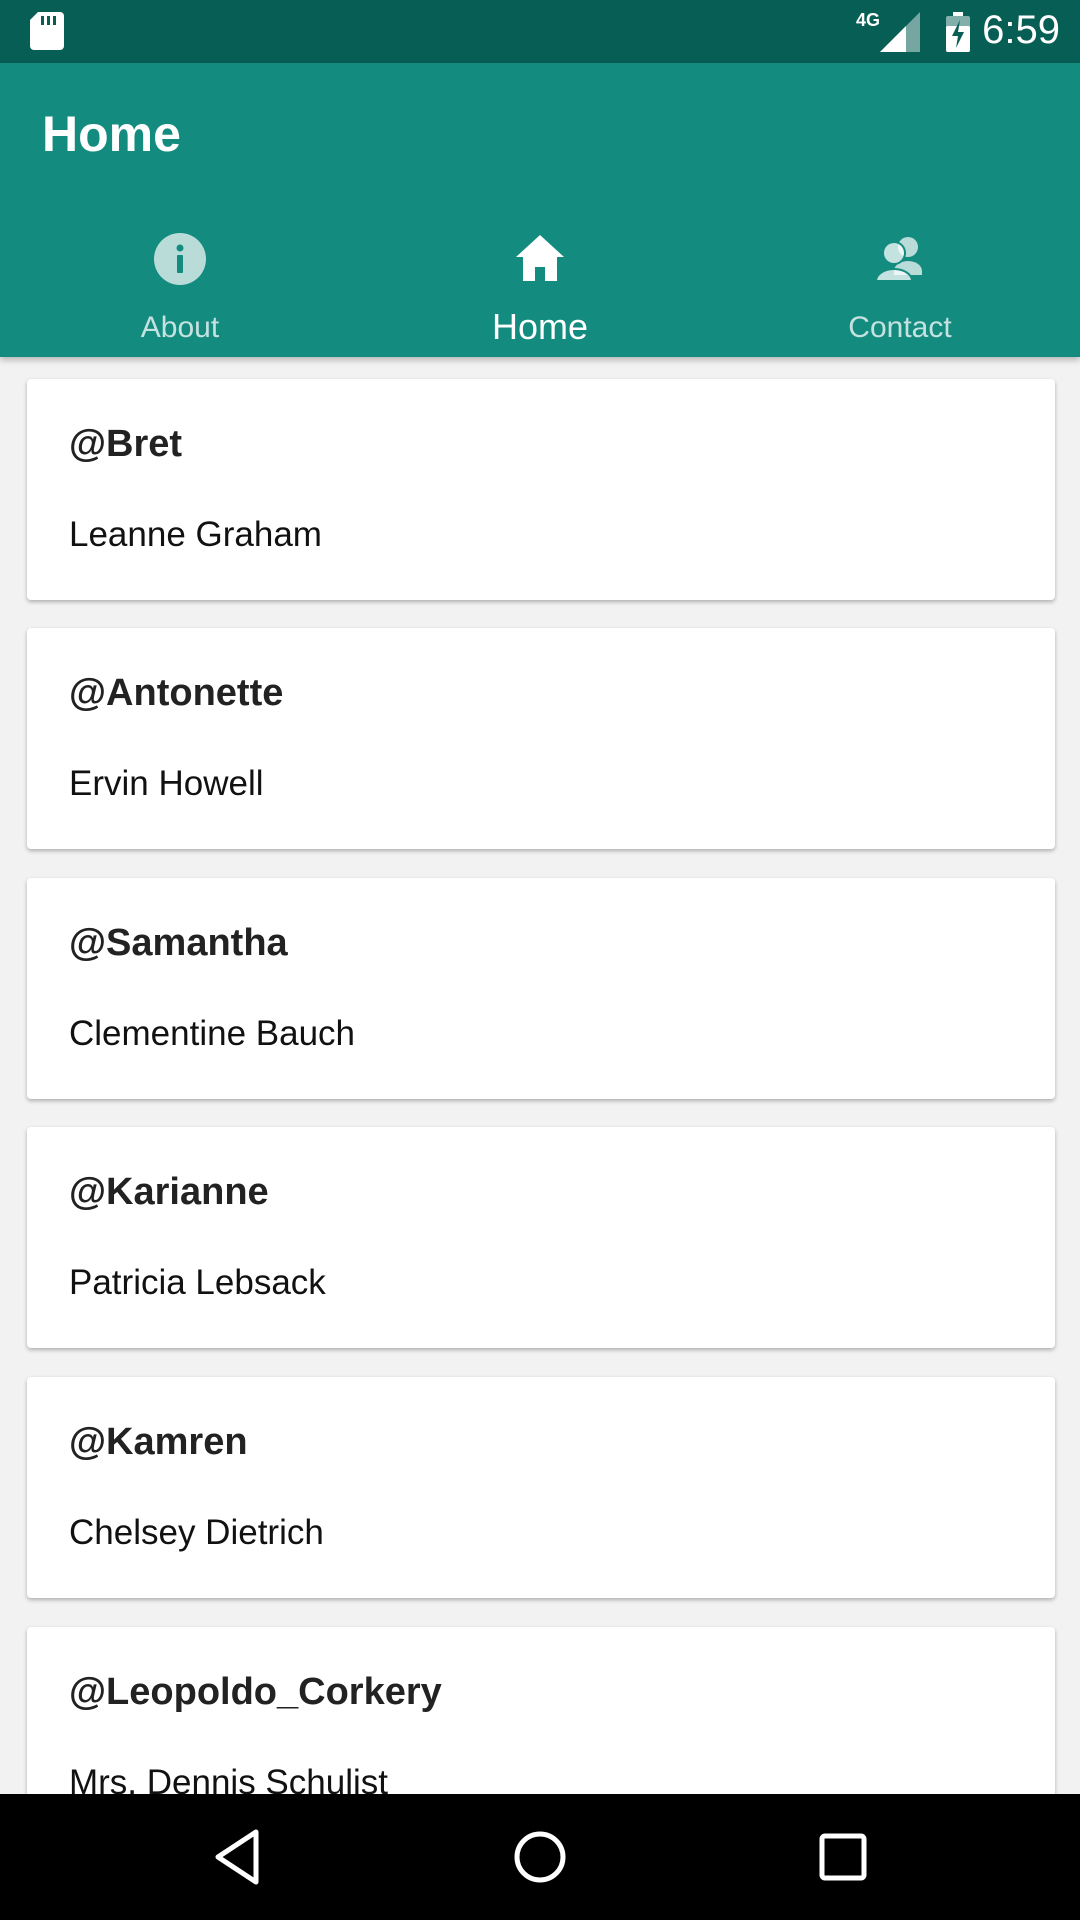  What do you see at coordinates (255, 1692) in the screenshot?
I see `user-handle: @Leopoldo_Corkery` at bounding box center [255, 1692].